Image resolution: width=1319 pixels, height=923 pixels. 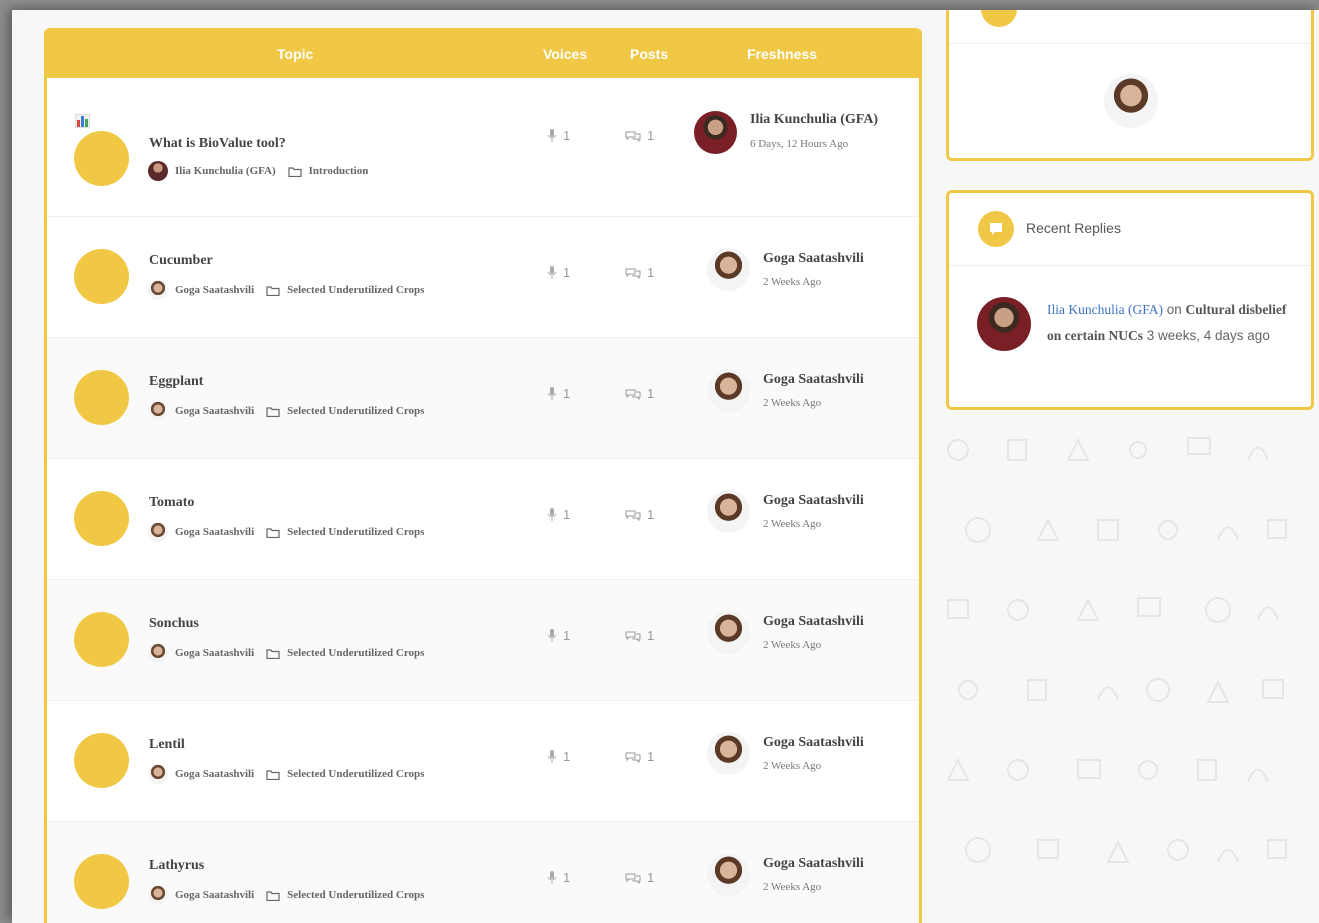 What do you see at coordinates (782, 54) in the screenshot?
I see `header-freshness: Freshness` at bounding box center [782, 54].